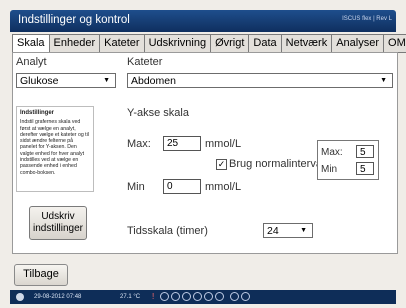 The image size is (406, 308). Describe the element at coordinates (178, 43) in the screenshot. I see `tab-udskrivning: Udskrivning` at that location.